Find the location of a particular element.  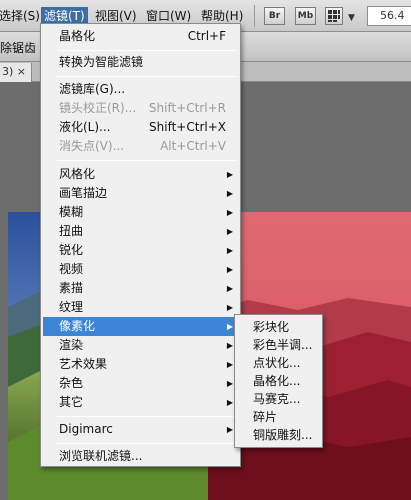

menu-item-label: 转换为智能滤镜 is located at coordinates (101, 62).